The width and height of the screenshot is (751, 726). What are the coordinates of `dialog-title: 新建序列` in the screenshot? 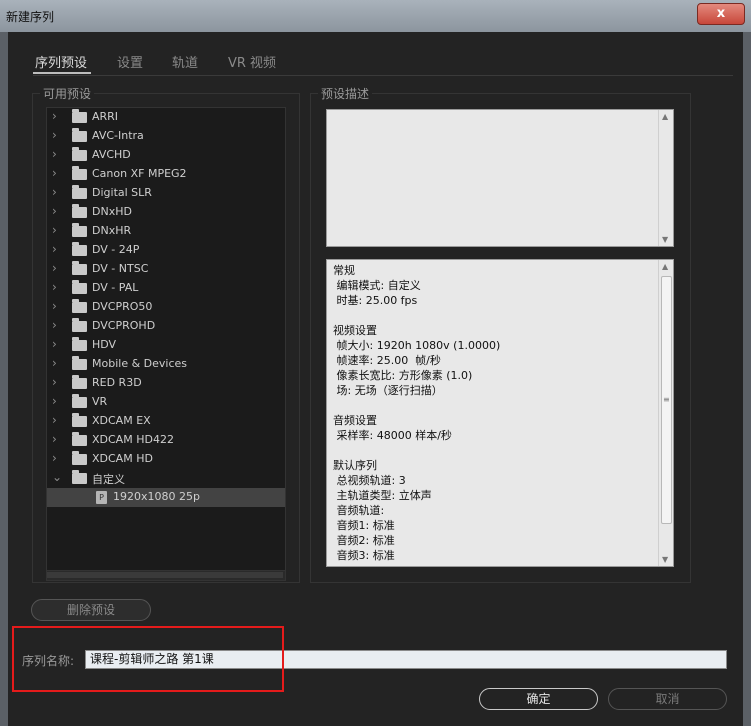 It's located at (30, 17).